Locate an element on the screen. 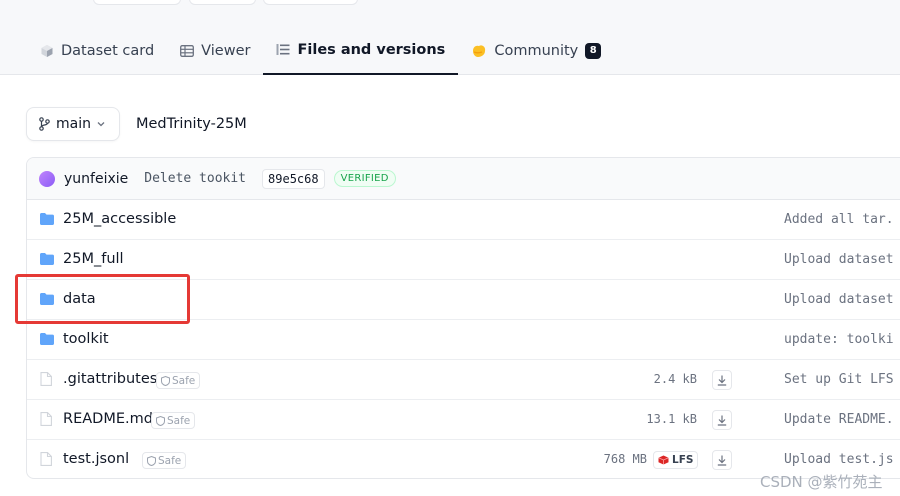 The height and width of the screenshot is (496, 900). commit-message: Update README. is located at coordinates (839, 419).